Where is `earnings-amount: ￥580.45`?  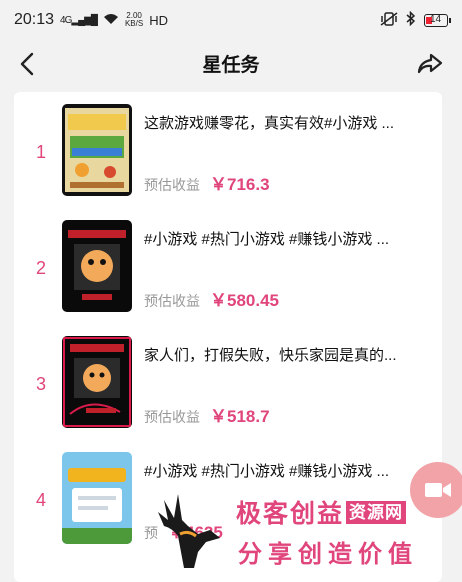 earnings-amount: ￥580.45 is located at coordinates (244, 300).